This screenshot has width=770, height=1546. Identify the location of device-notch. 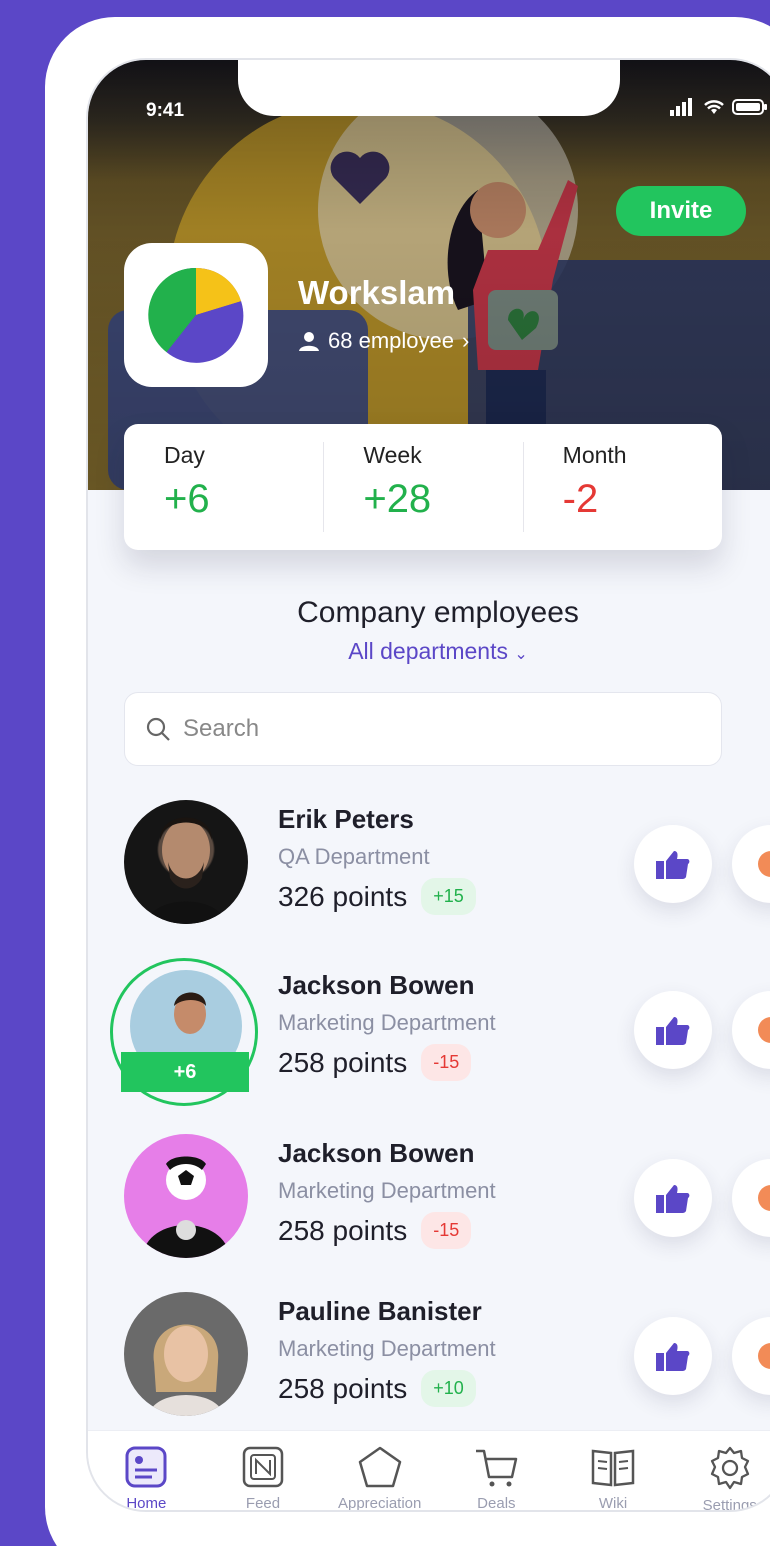
(429, 88).